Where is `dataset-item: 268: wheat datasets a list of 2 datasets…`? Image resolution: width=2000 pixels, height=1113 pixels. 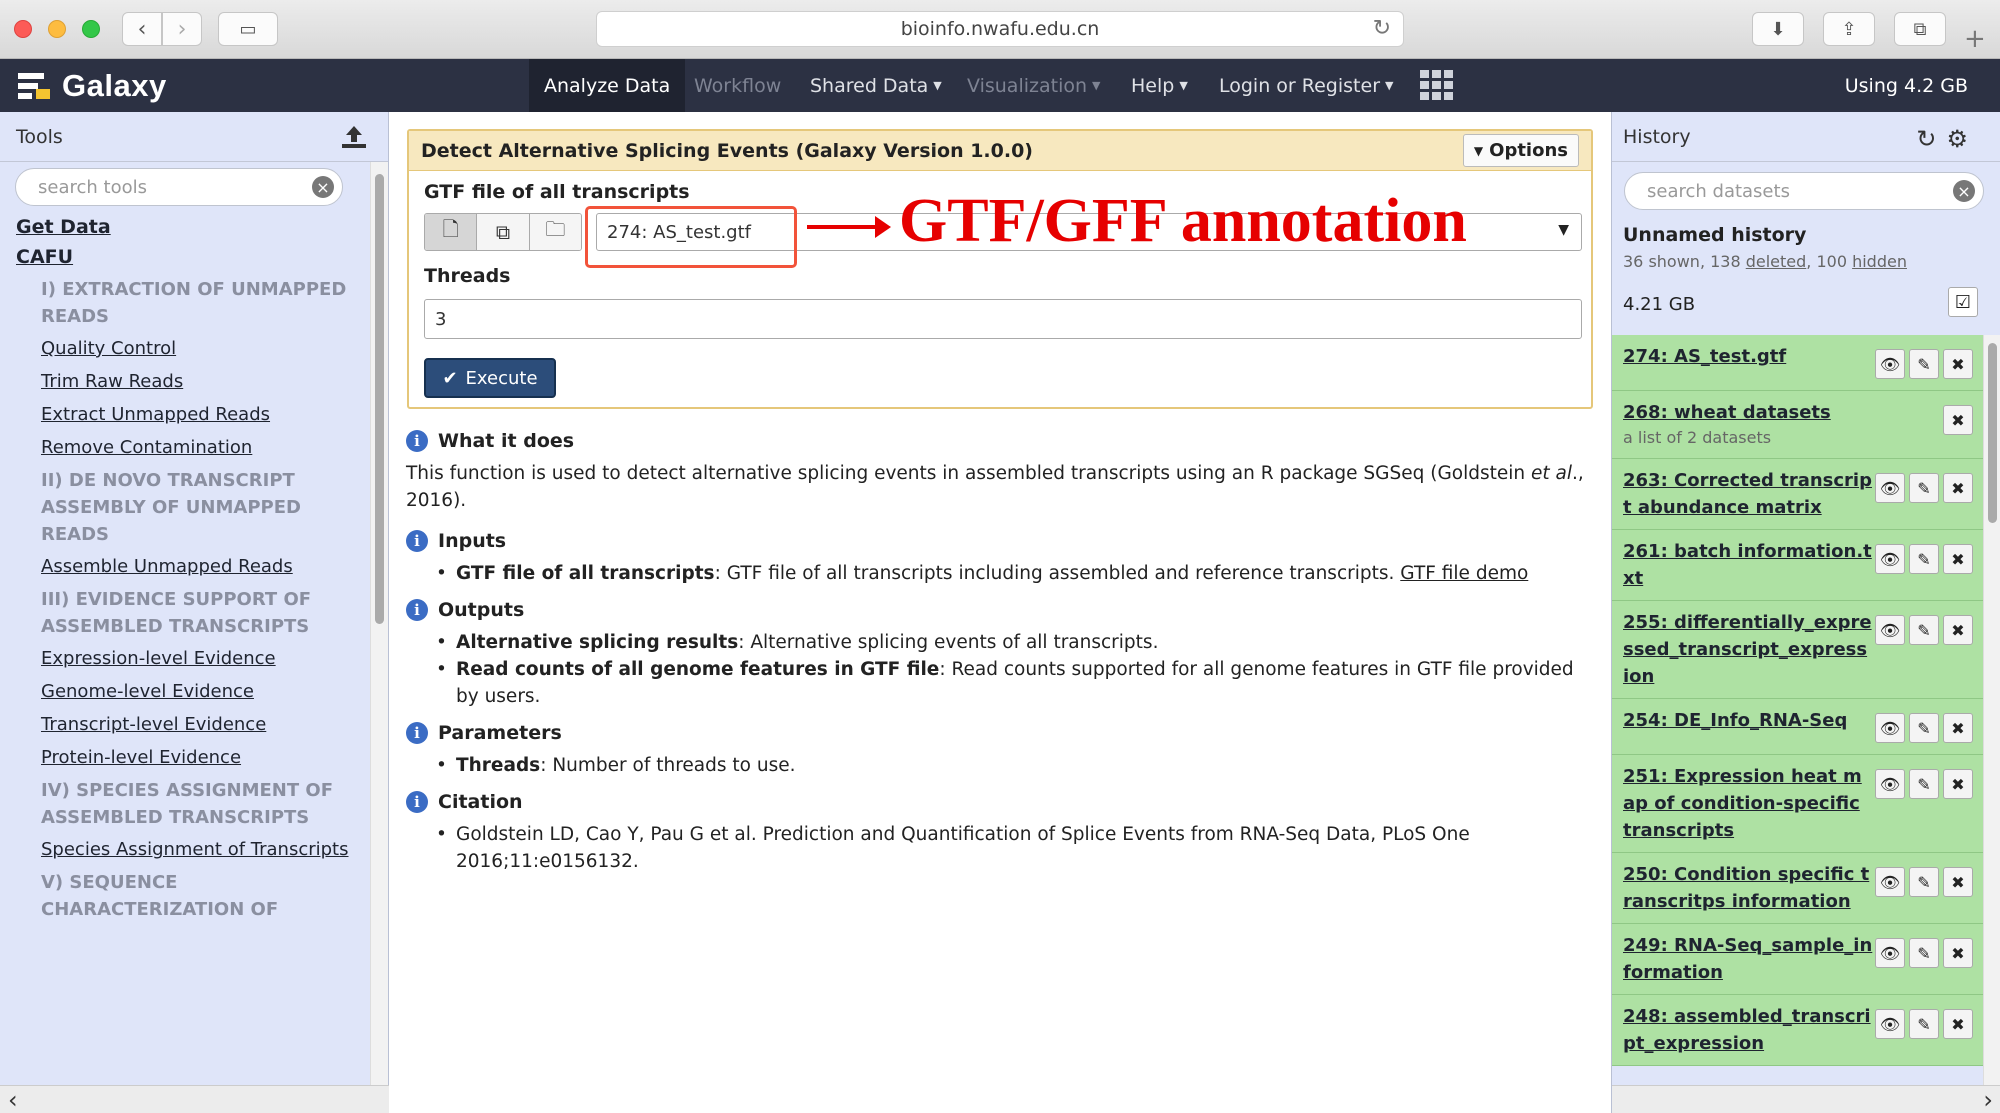 dataset-item: 268: wheat datasets a list of 2 datasets… is located at coordinates (1797, 425).